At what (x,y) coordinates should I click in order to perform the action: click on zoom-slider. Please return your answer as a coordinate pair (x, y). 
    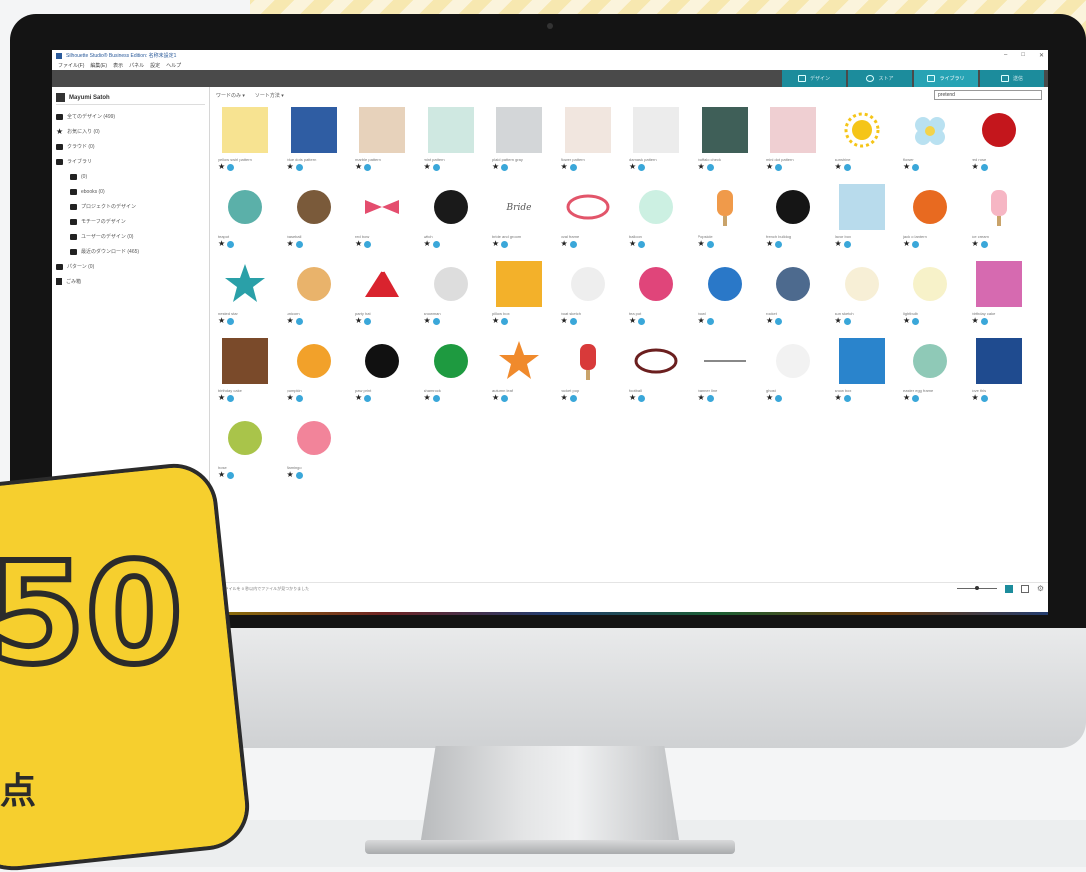
    Looking at the image, I should click on (976, 588).